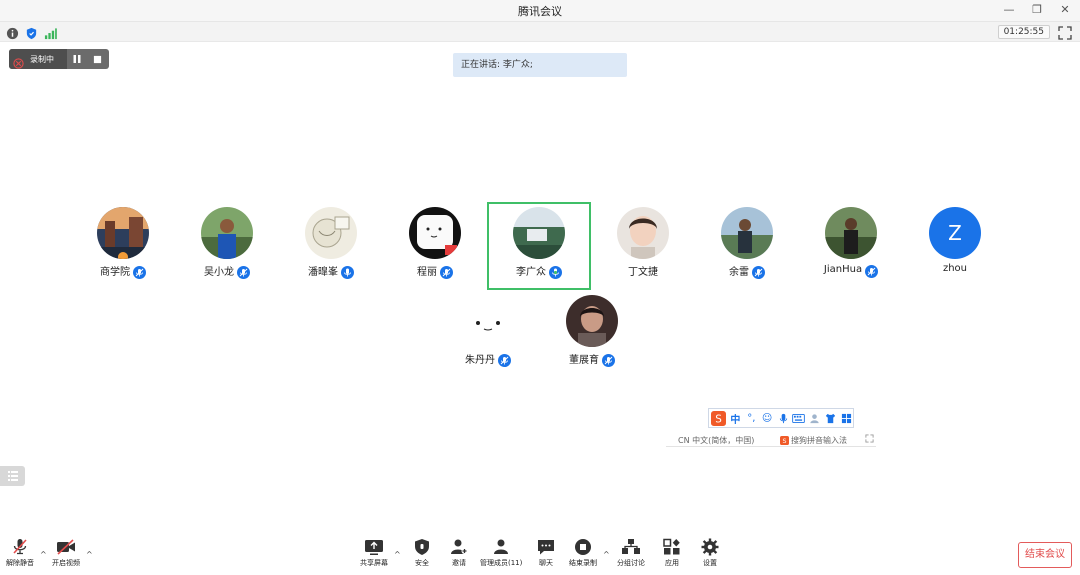 The height and width of the screenshot is (575, 1080). Describe the element at coordinates (323, 272) in the screenshot. I see `participant-name: 潘曍峯` at that location.